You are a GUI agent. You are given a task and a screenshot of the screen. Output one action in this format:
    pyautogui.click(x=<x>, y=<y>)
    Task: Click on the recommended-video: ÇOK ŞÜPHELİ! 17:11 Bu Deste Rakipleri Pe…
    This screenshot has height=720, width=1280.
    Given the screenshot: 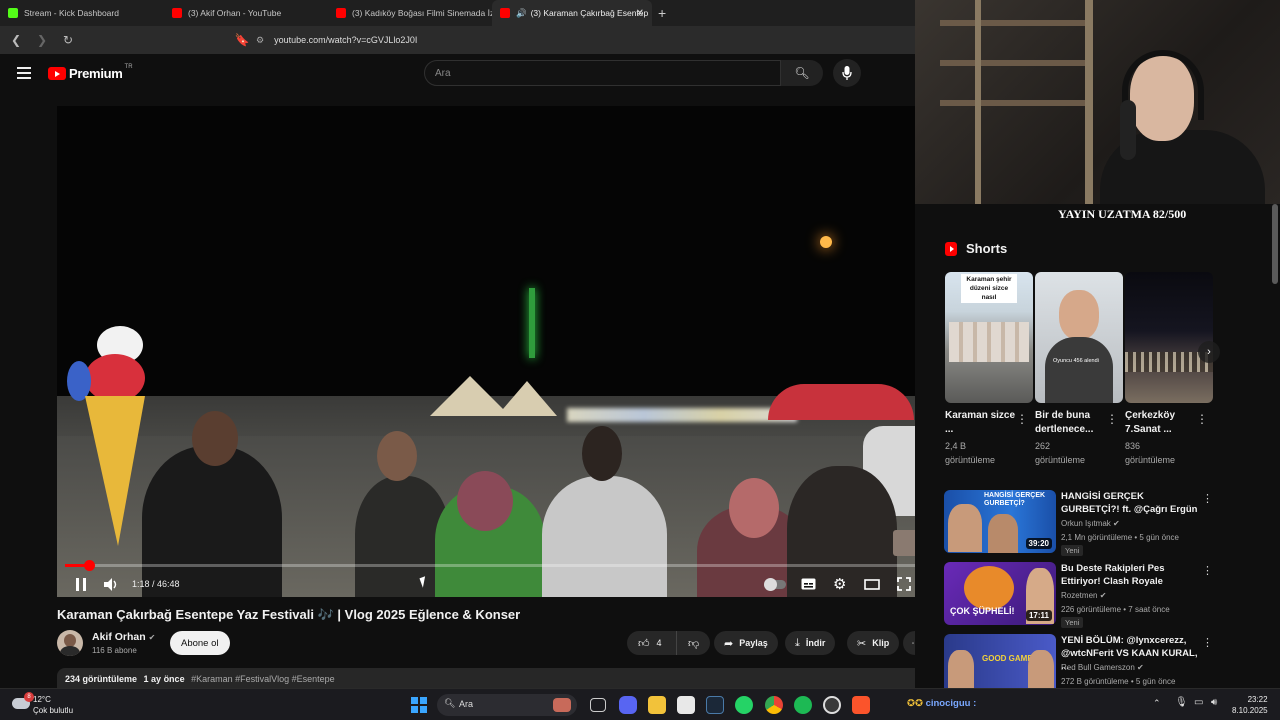 What is the action you would take?
    pyautogui.click(x=1084, y=595)
    